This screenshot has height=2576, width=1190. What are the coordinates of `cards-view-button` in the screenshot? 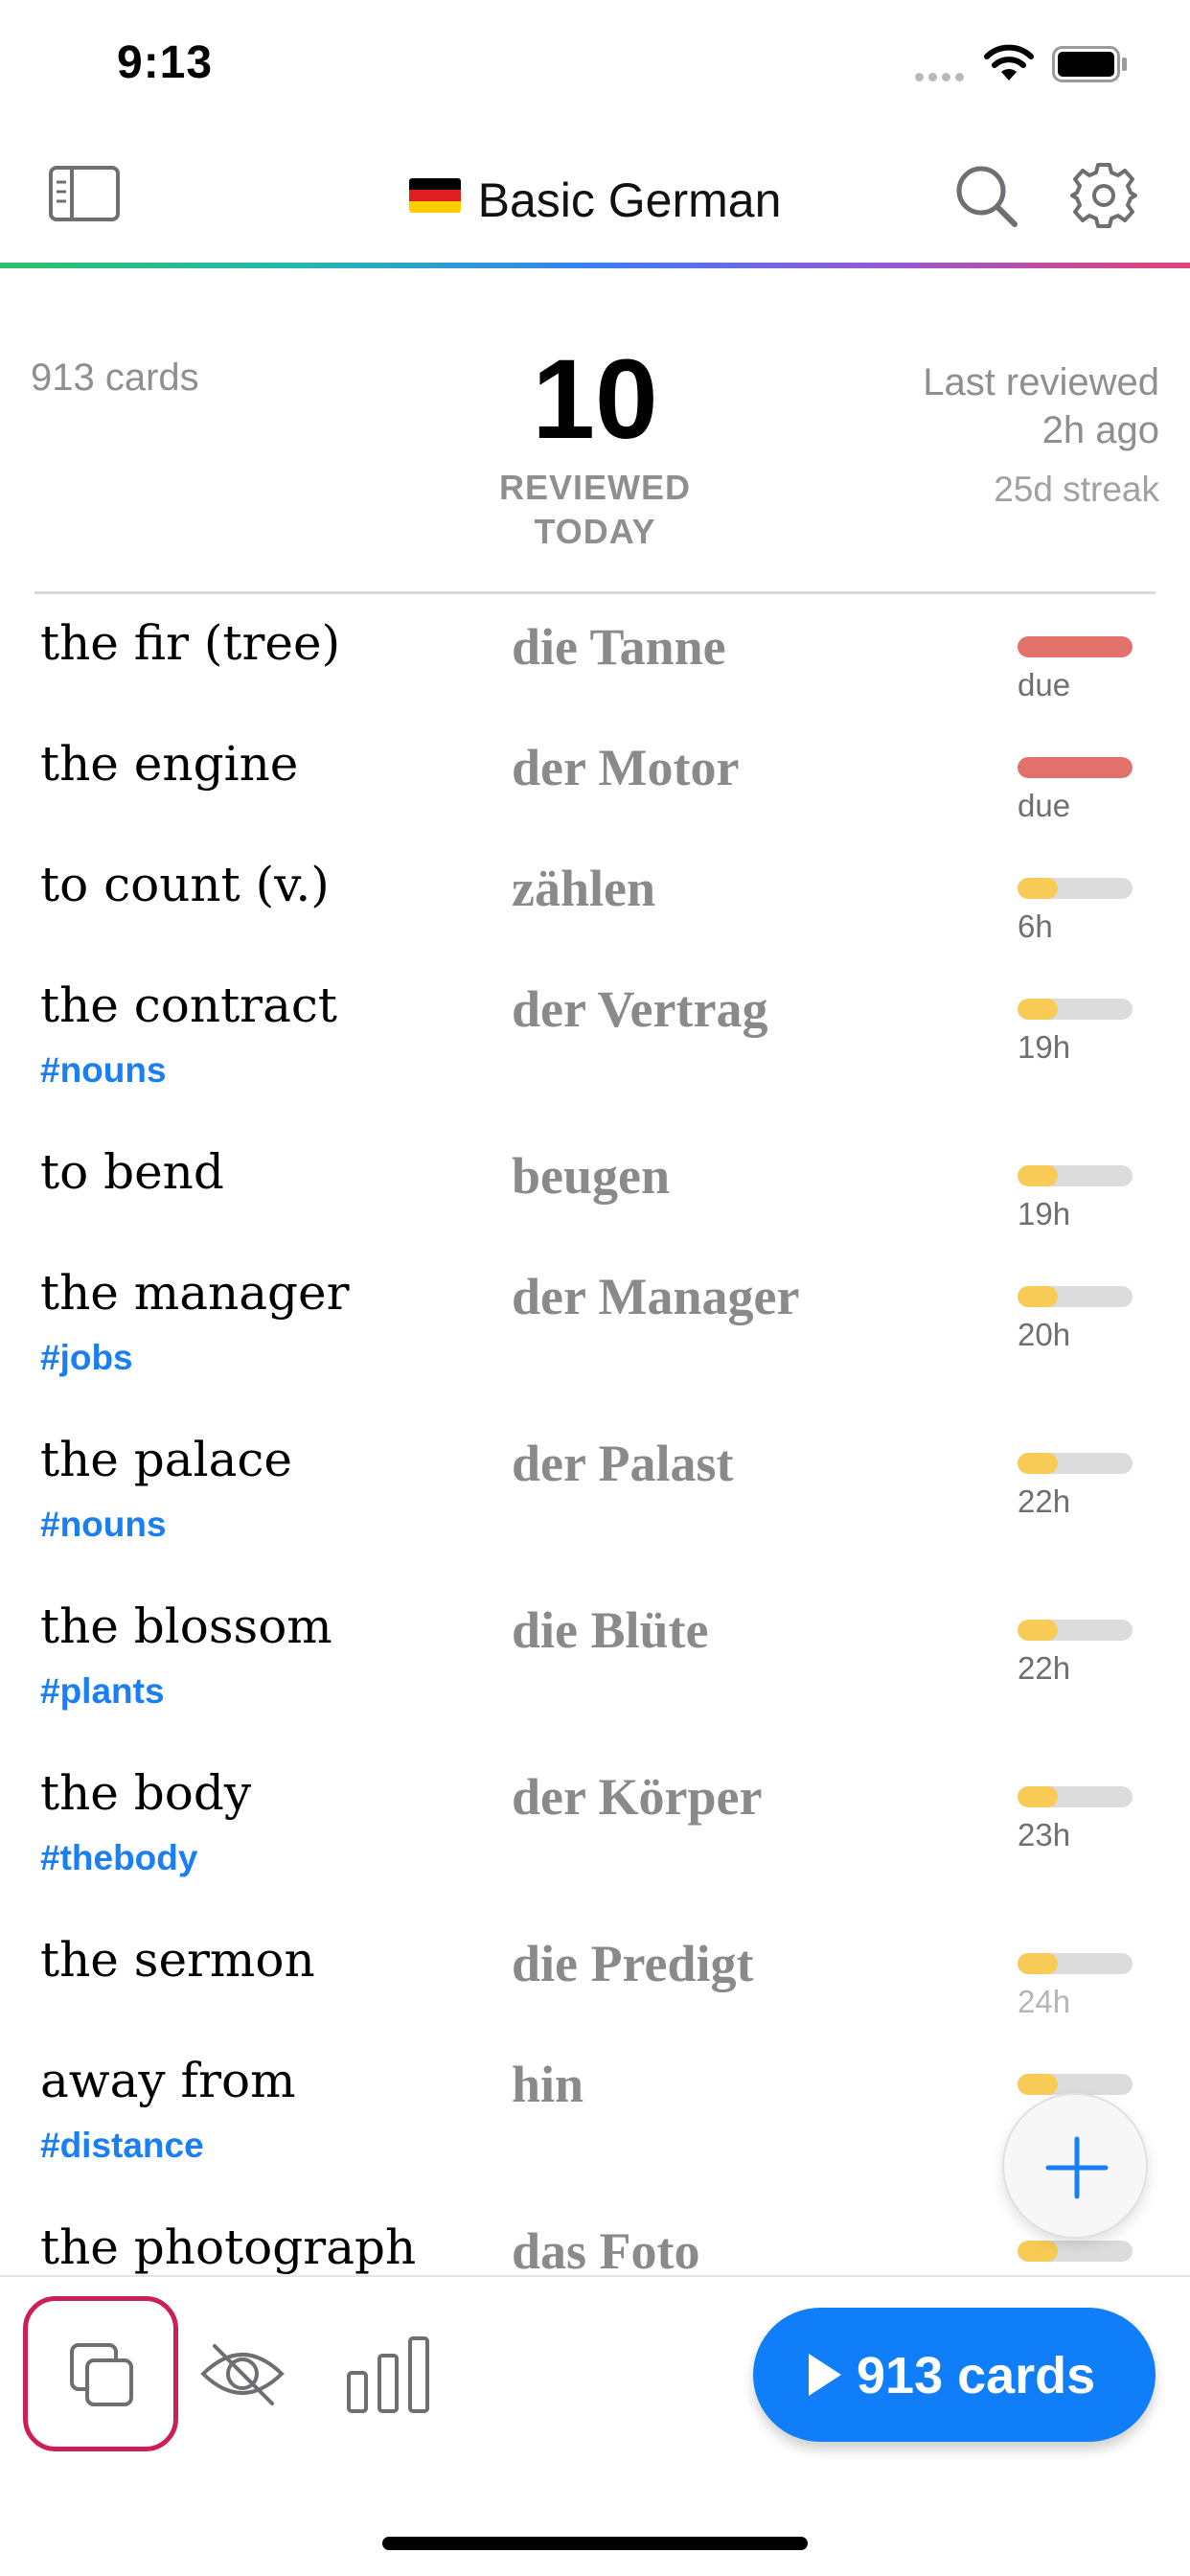 It's located at (101, 2373).